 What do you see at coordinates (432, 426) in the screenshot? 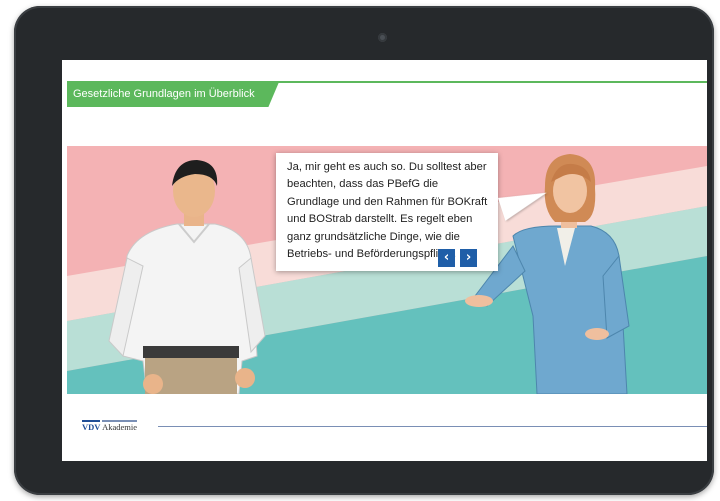
I see `footer-rule` at bounding box center [432, 426].